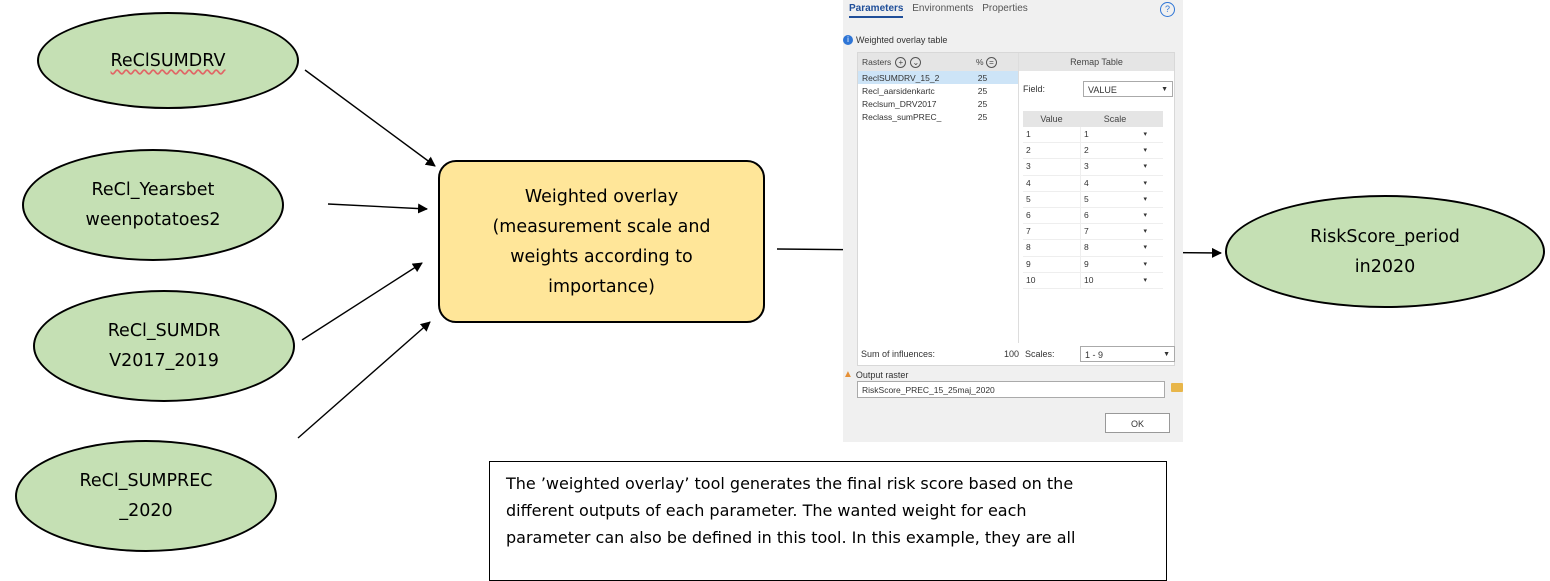  I want to click on remap-scale-value: 4, so click(1086, 182).